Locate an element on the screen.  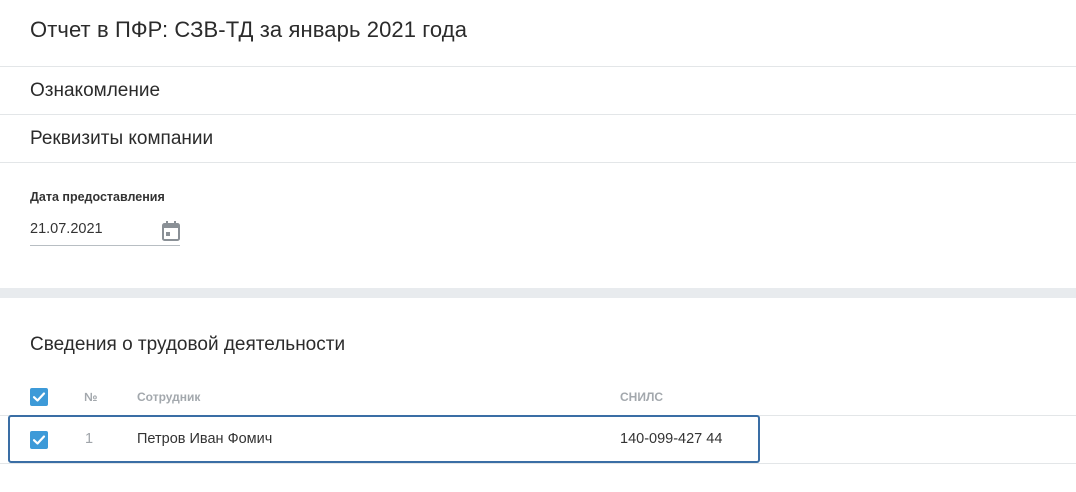
calendar-icon is located at coordinates (171, 231).